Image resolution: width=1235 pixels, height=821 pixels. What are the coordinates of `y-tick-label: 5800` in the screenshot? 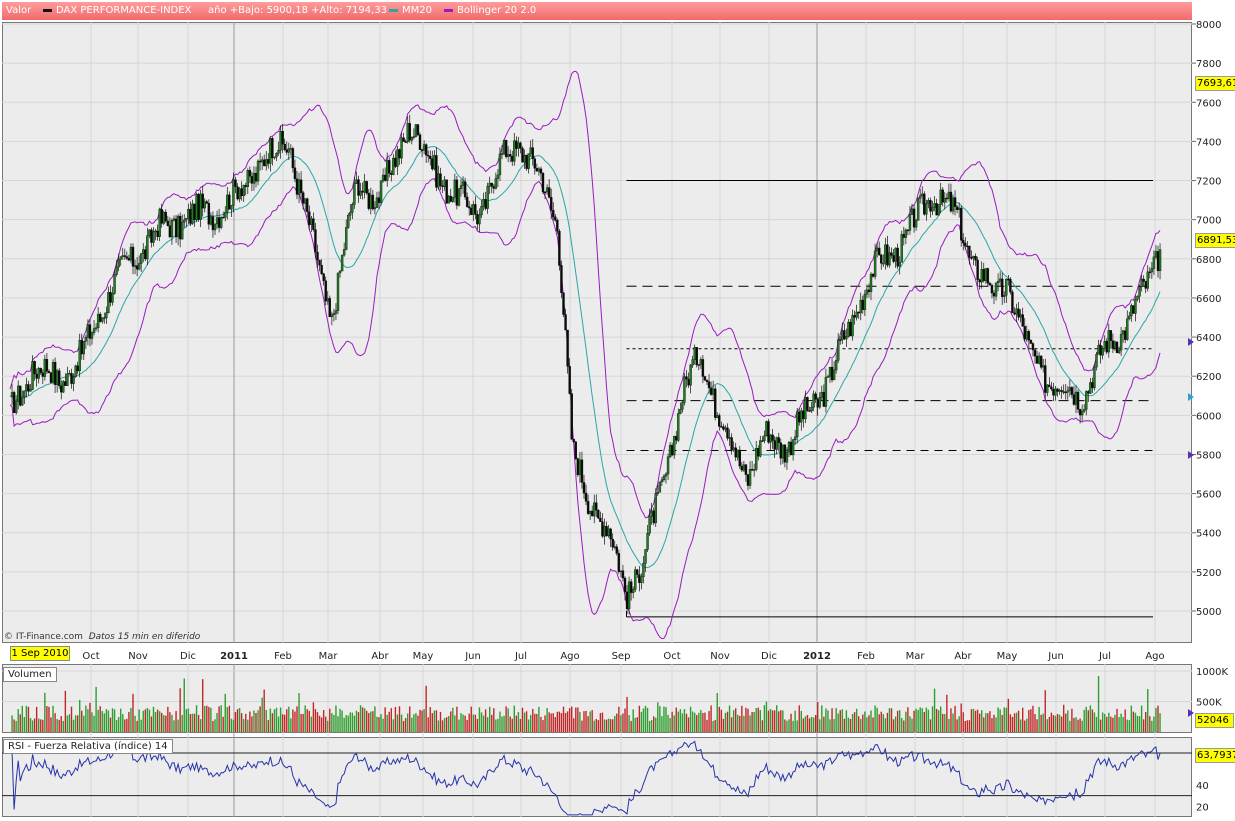 It's located at (1208, 455).